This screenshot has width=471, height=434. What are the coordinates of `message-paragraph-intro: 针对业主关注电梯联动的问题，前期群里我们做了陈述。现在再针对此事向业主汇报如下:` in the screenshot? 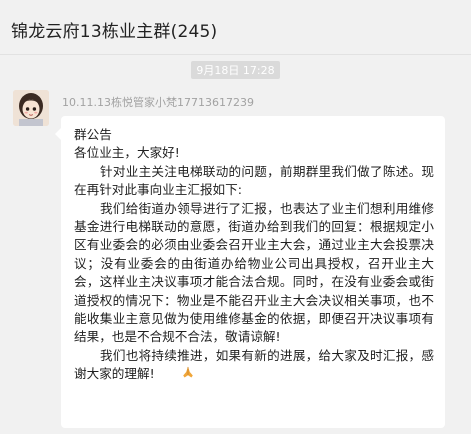 It's located at (254, 180).